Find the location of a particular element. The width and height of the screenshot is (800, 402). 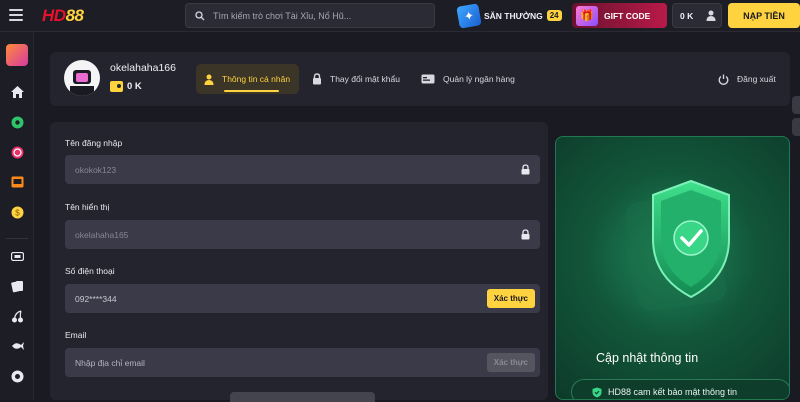

logo-number: 88 is located at coordinates (74, 15).